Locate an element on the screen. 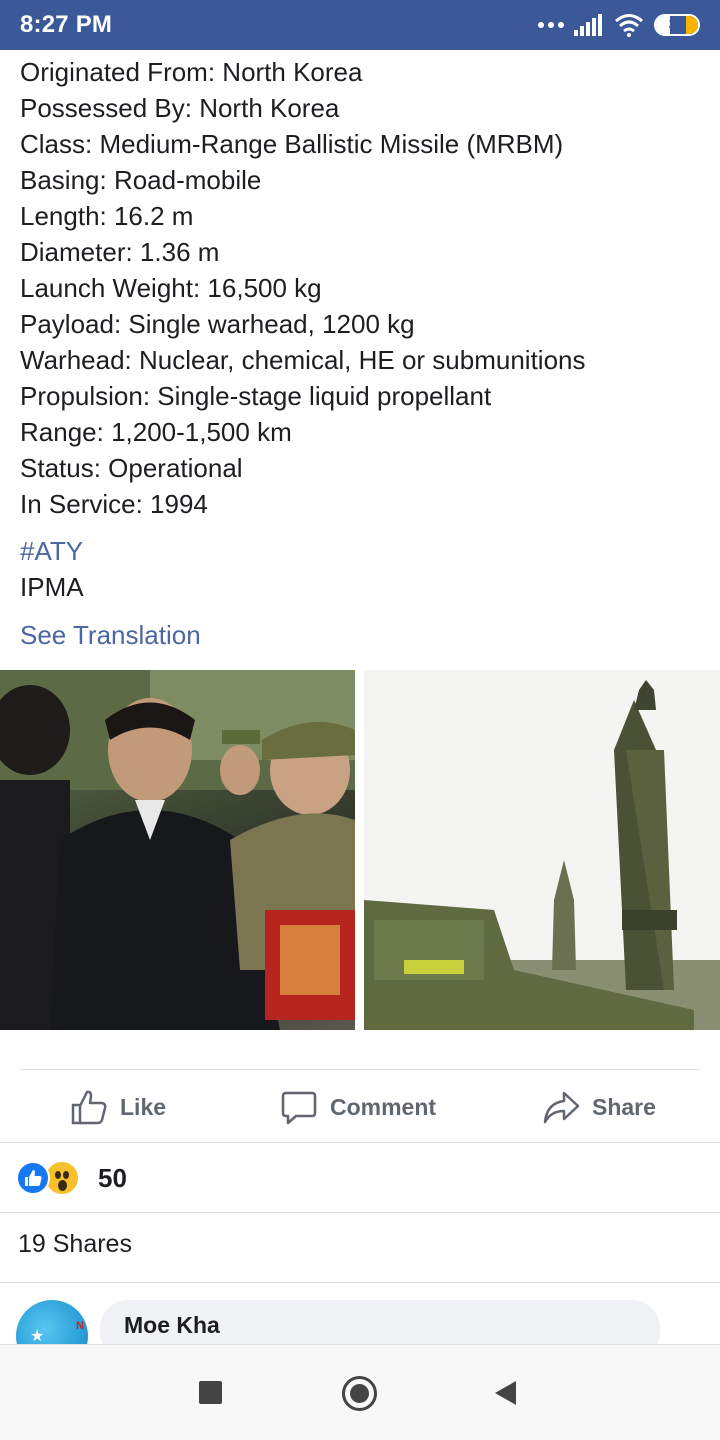 Image resolution: width=720 pixels, height=1440 pixels. status-time: 8:27 PM is located at coordinates (66, 24).